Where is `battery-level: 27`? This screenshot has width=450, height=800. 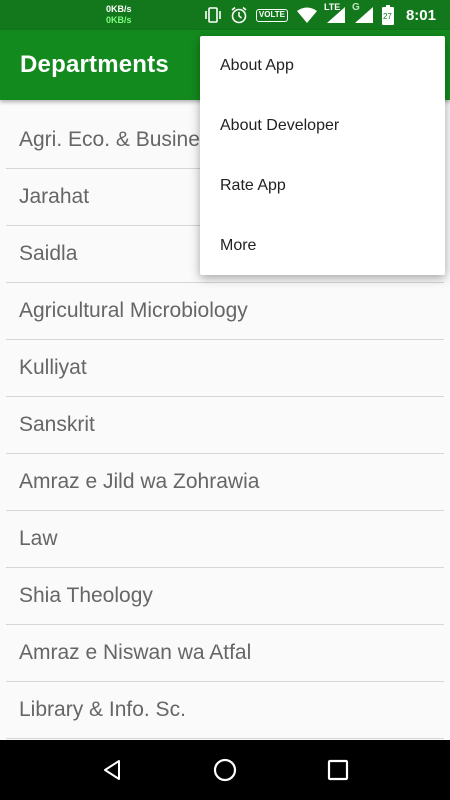
battery-level: 27 is located at coordinates (387, 16).